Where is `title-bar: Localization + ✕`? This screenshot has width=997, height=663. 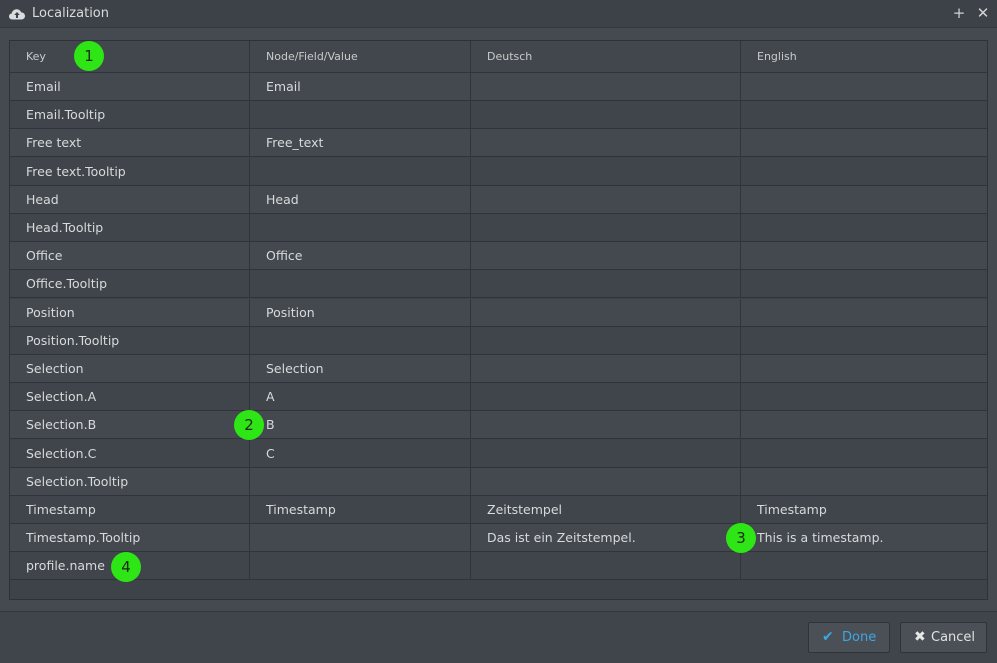 title-bar: Localization + ✕ is located at coordinates (498, 14).